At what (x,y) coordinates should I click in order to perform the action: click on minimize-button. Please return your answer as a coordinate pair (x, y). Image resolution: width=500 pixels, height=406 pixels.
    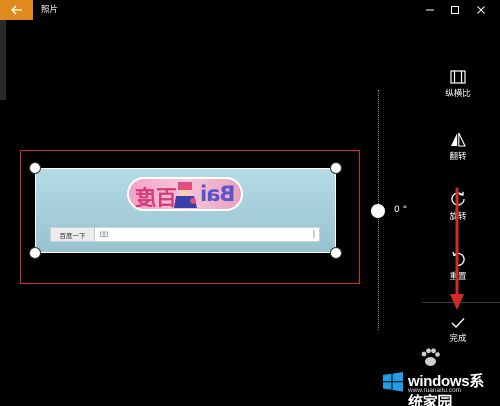
    Looking at the image, I should click on (430, 10).